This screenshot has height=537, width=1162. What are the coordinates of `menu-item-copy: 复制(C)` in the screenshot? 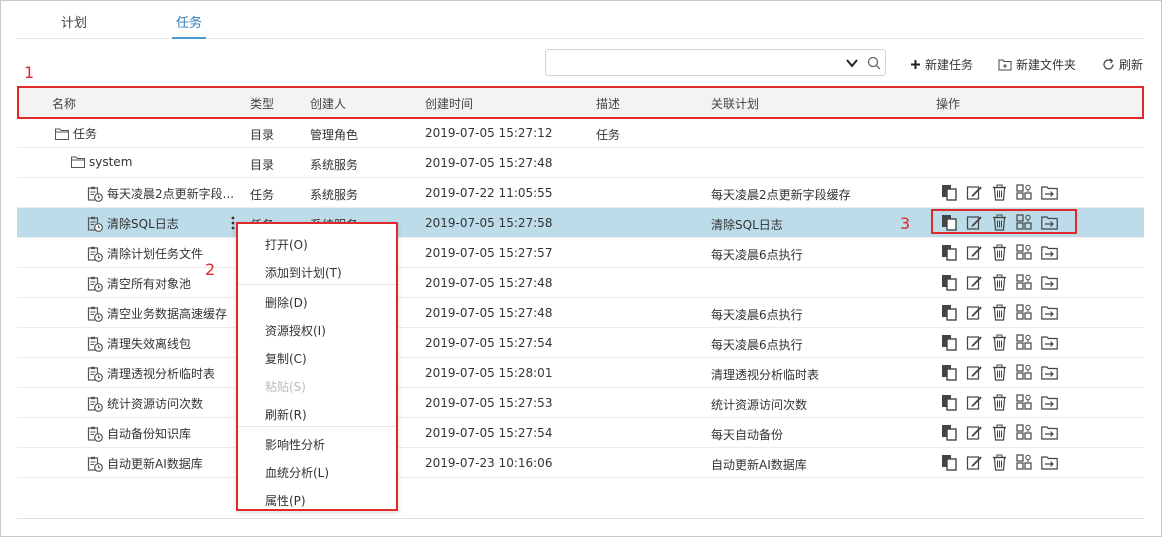 It's located at (286, 358).